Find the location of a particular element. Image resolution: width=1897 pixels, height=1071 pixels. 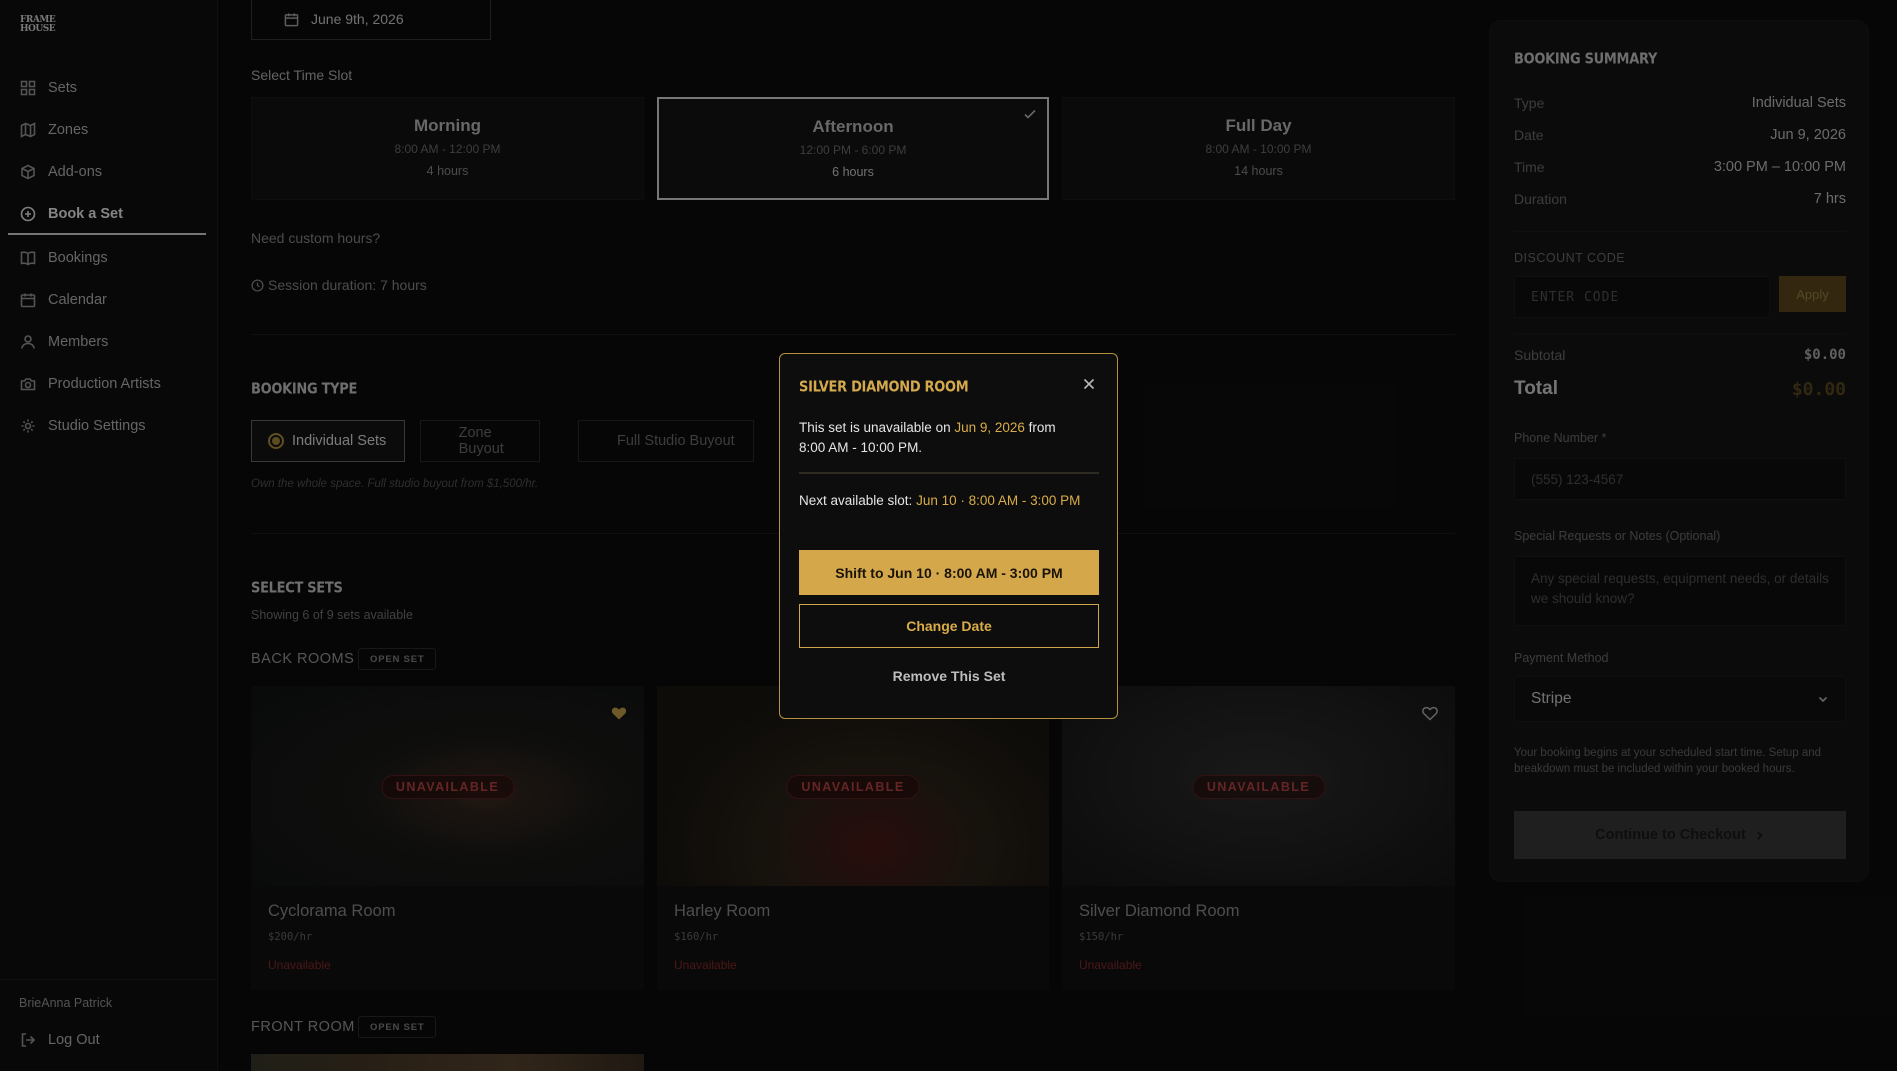

modal-title: SILVER DIAMOND ROOM is located at coordinates (884, 388).